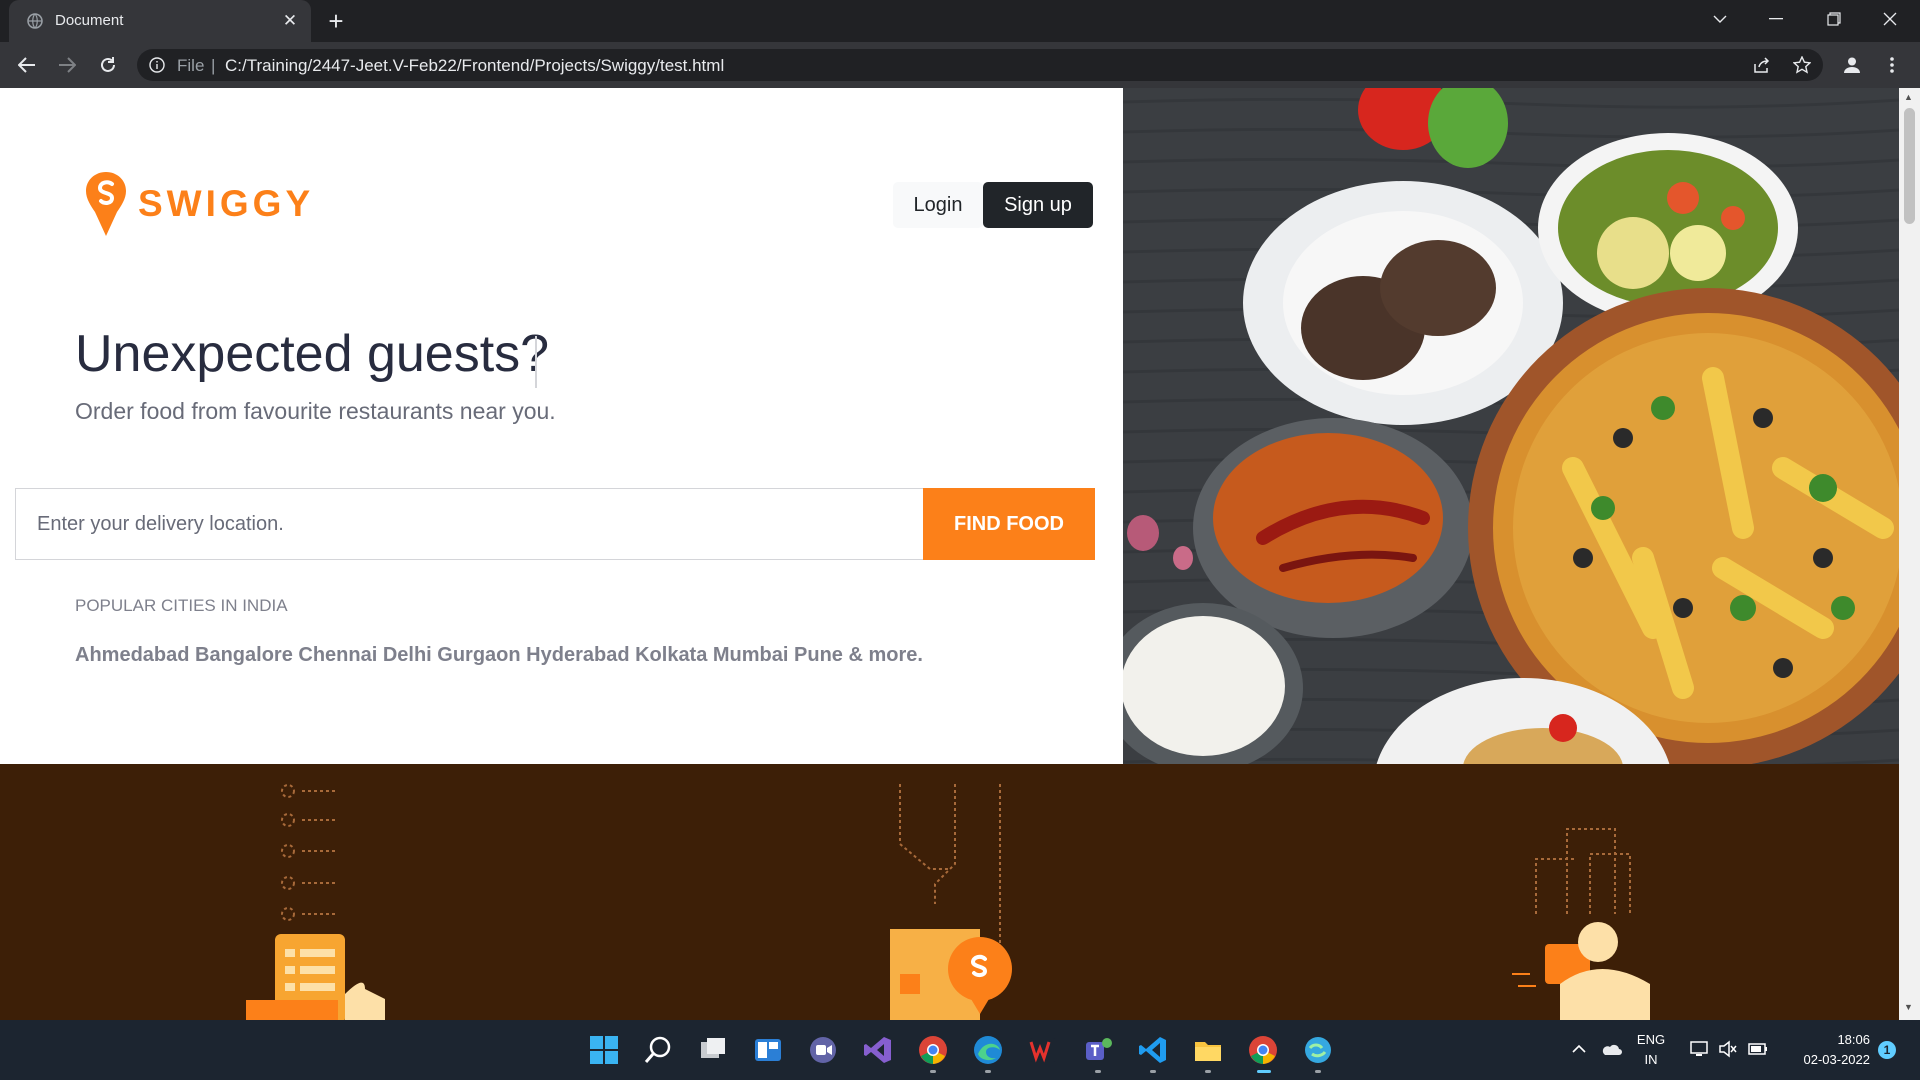 Image resolution: width=1920 pixels, height=1080 pixels. Describe the element at coordinates (1762, 65) in the screenshot. I see `share-icon` at that location.